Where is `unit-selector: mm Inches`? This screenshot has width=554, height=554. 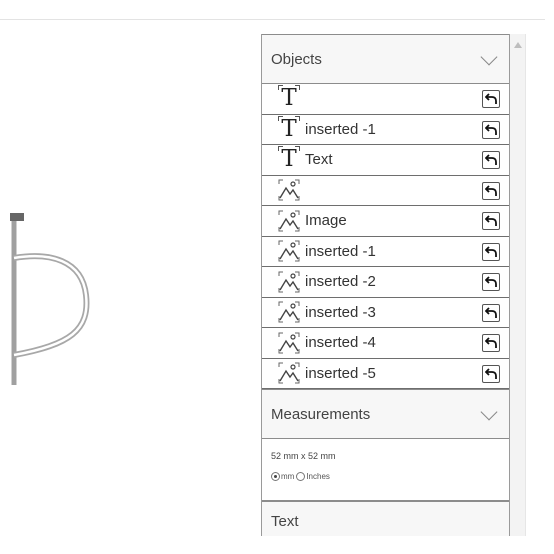 unit-selector: mm Inches is located at coordinates (390, 476).